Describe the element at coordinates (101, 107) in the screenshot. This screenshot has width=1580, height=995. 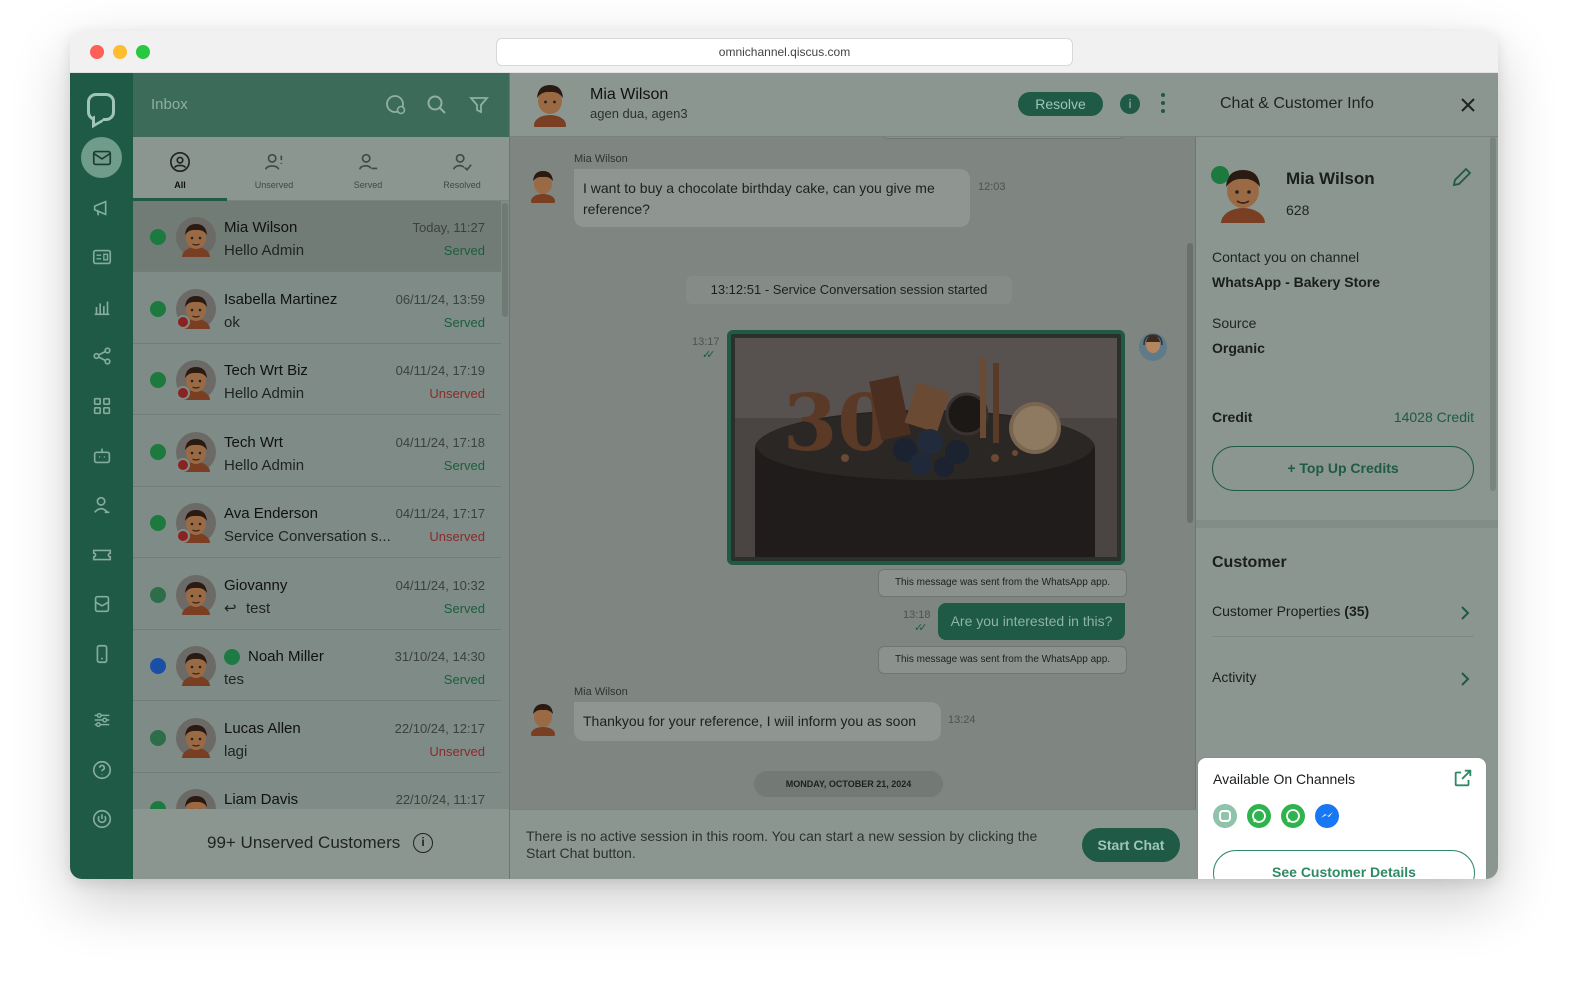
I see `qiscus-logo-icon` at that location.